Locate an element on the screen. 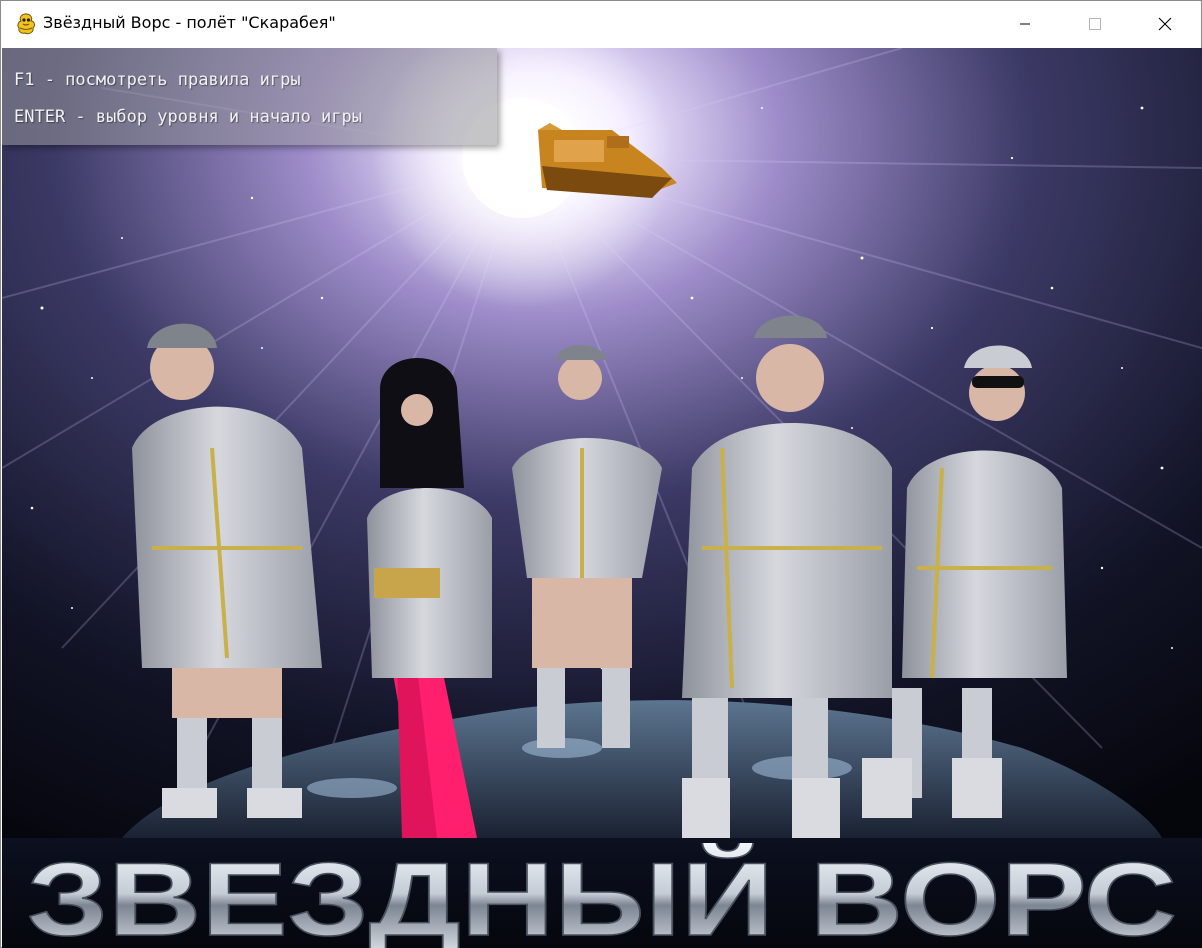 The height and width of the screenshot is (948, 1202). title-bar: Звёздный Ворс - полёт "Скарабея" is located at coordinates (601, 24).